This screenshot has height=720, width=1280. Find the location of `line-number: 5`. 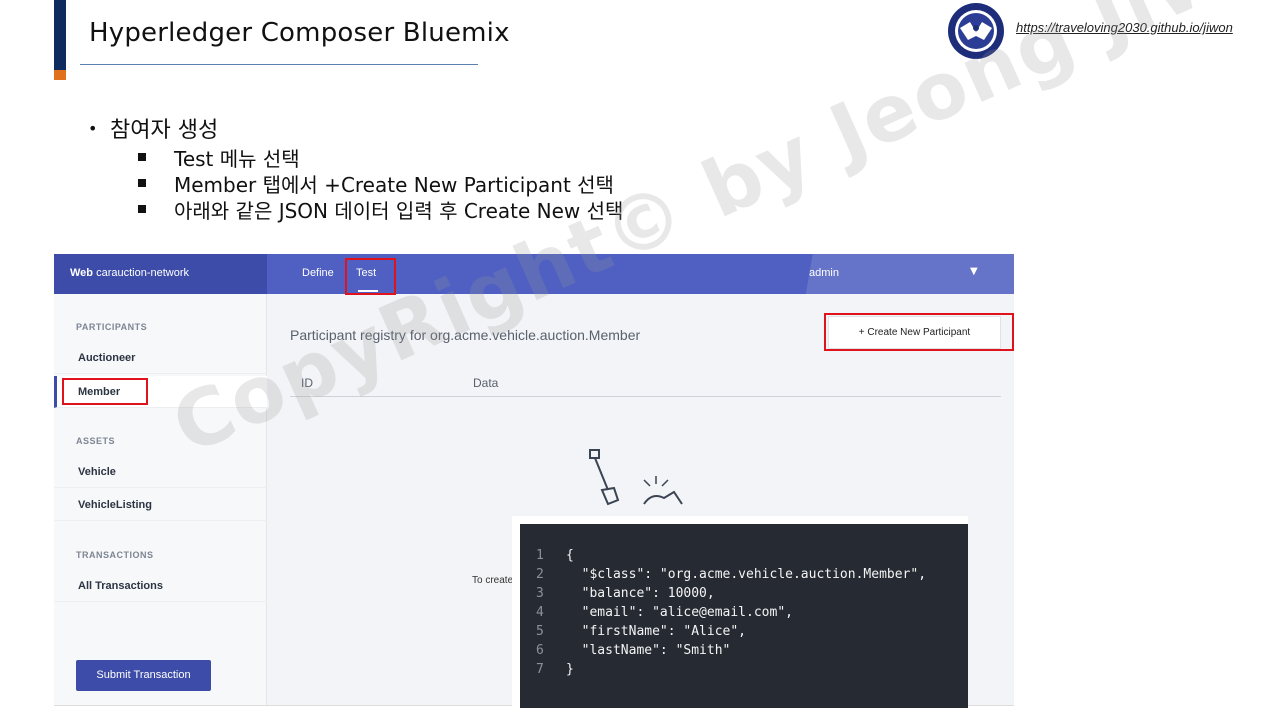

line-number: 5 is located at coordinates (540, 631).